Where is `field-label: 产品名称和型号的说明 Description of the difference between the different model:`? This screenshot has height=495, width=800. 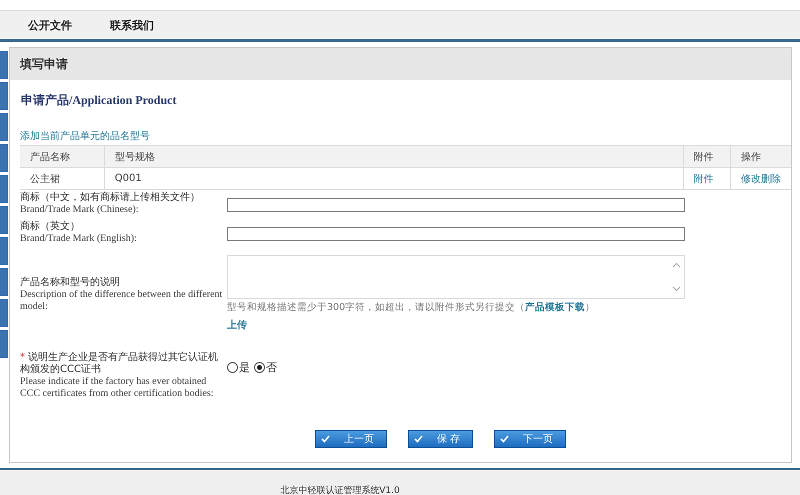
field-label: 产品名称和型号的说明 Description of the difference between the different model: is located at coordinates (122, 295).